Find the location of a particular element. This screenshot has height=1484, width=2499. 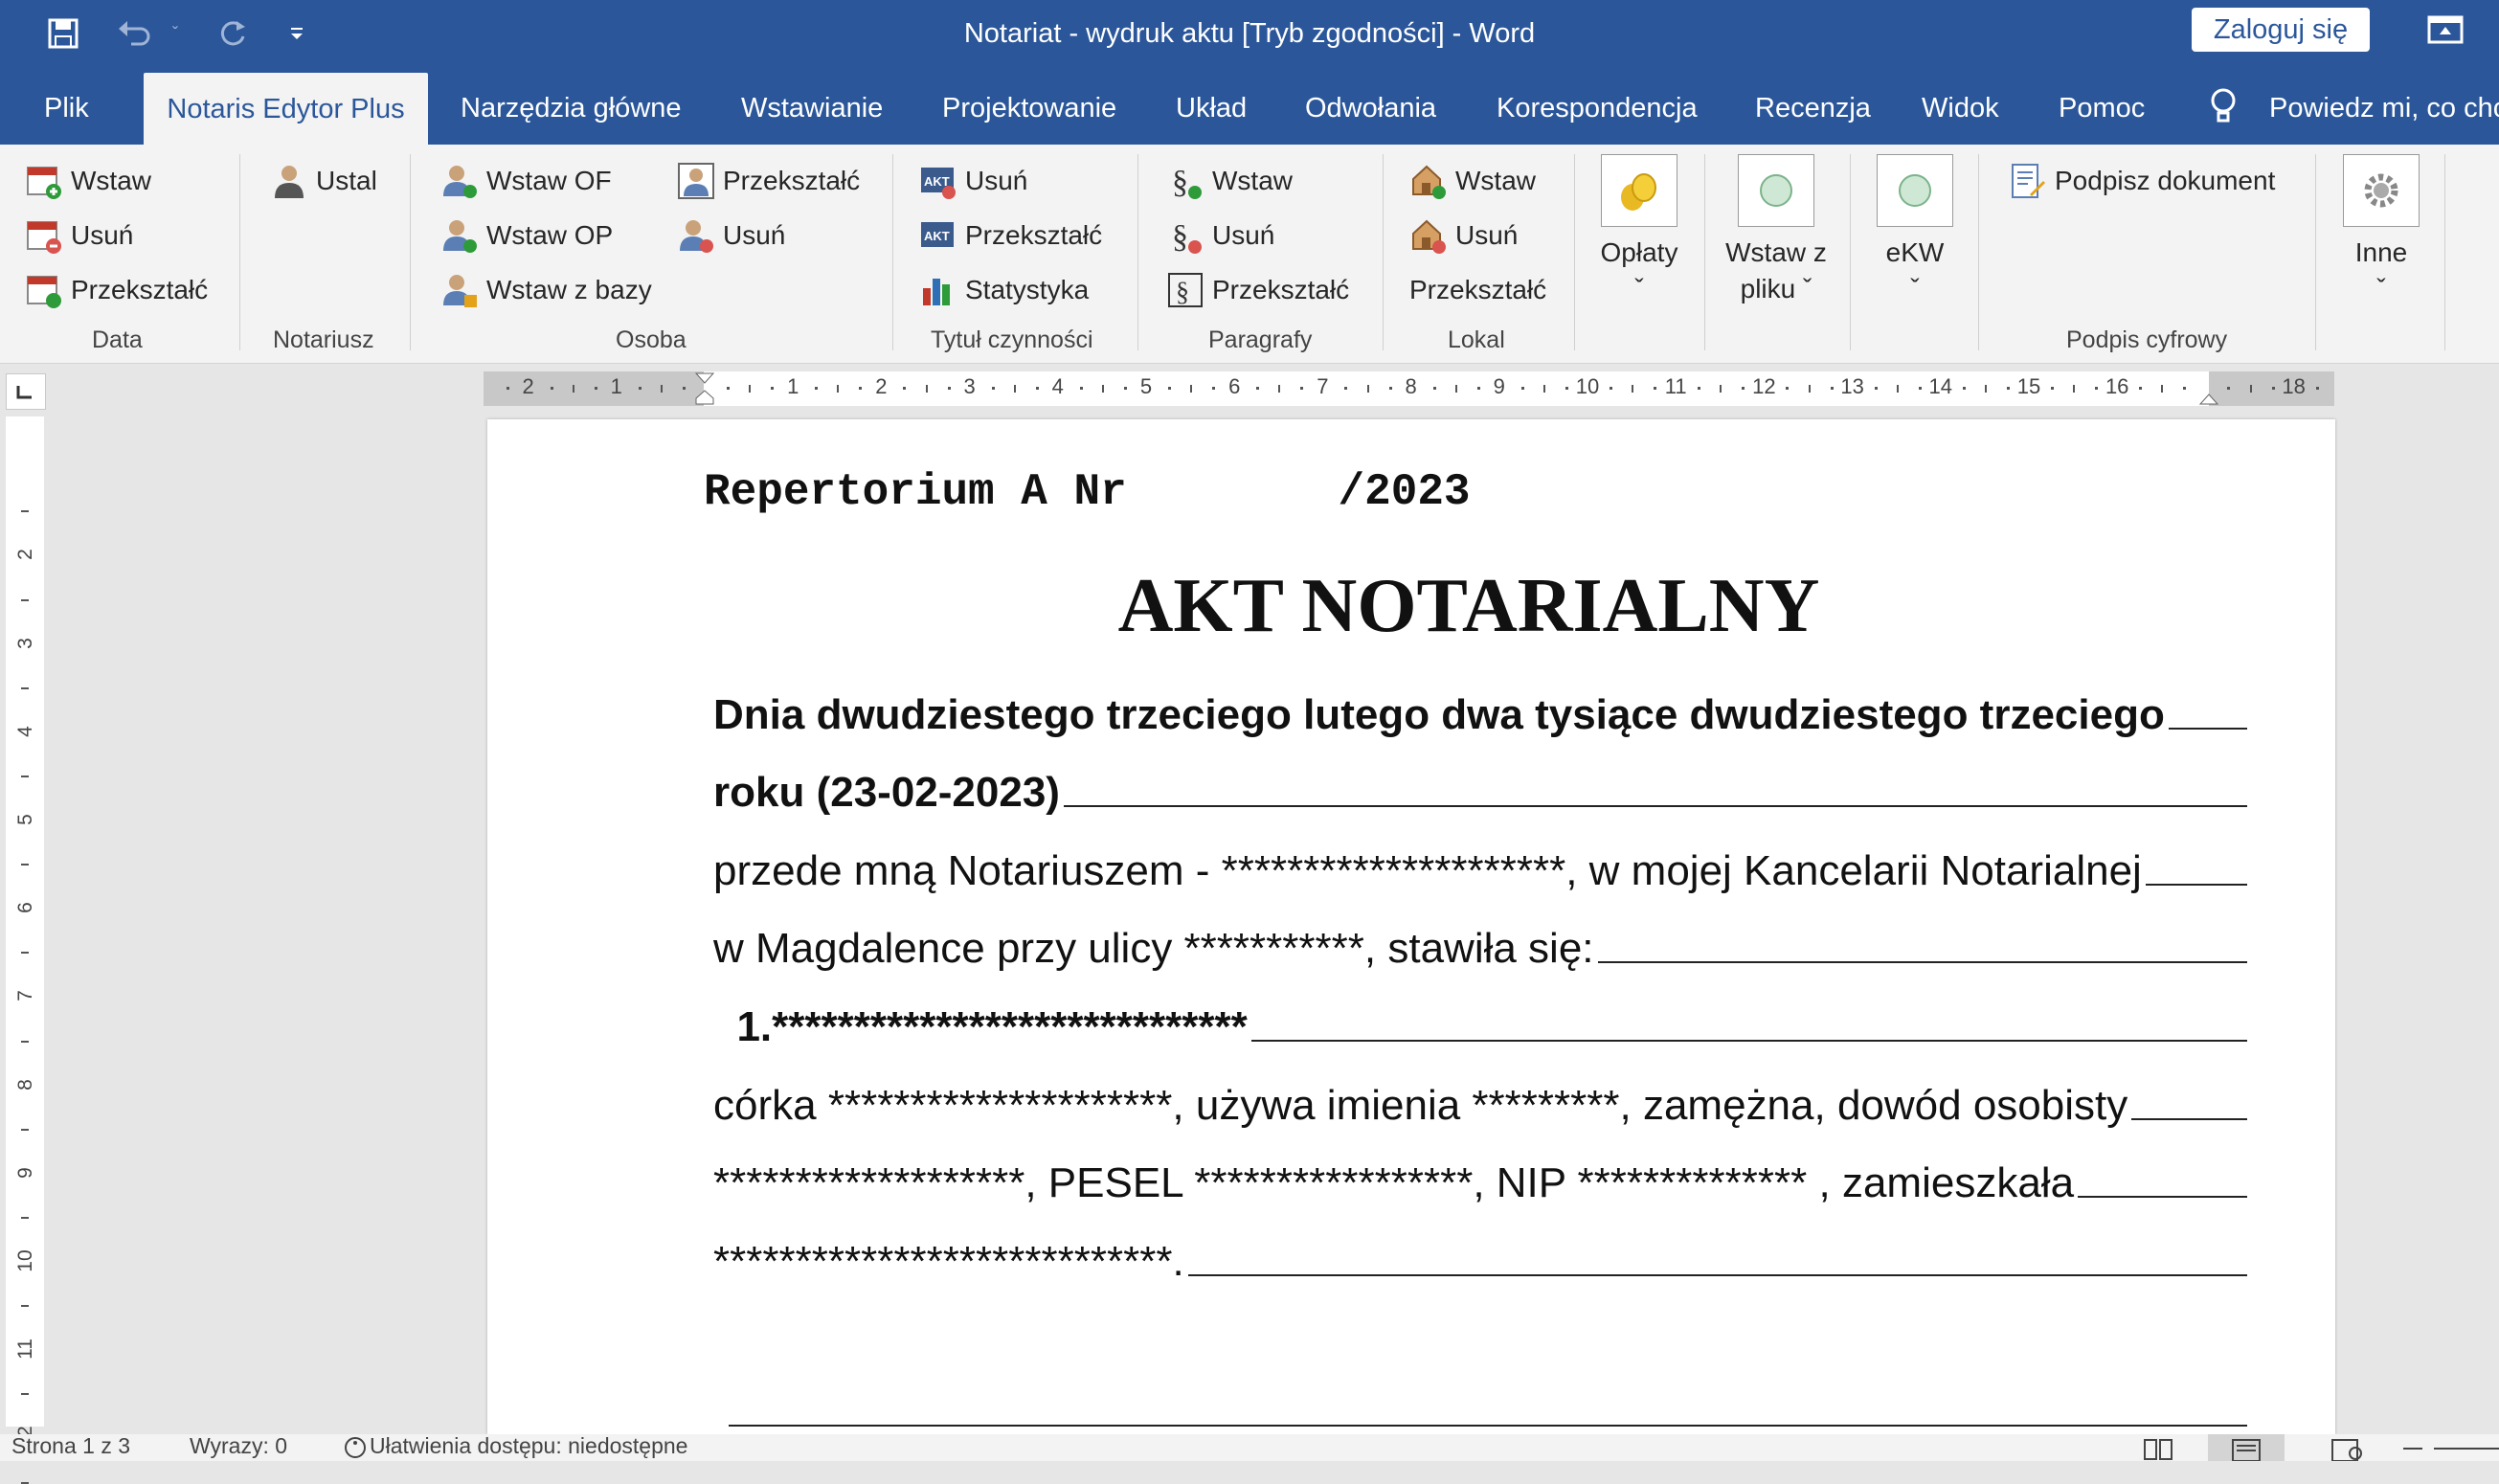

insert-from-file-icon is located at coordinates (1776, 190).